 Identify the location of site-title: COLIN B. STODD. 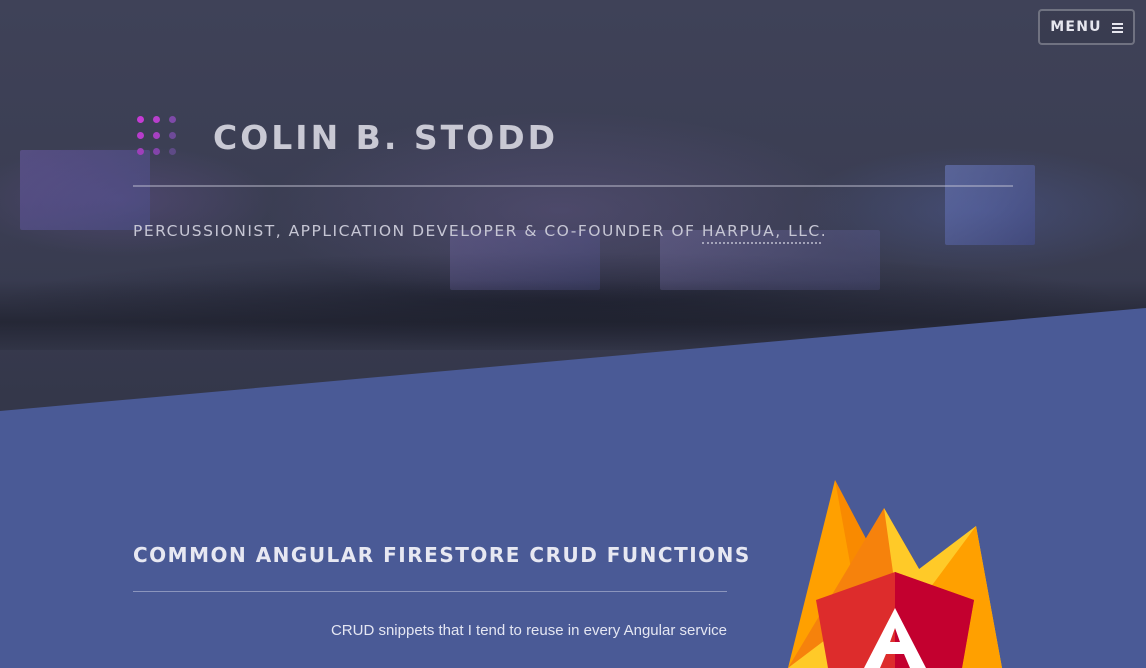
(385, 137).